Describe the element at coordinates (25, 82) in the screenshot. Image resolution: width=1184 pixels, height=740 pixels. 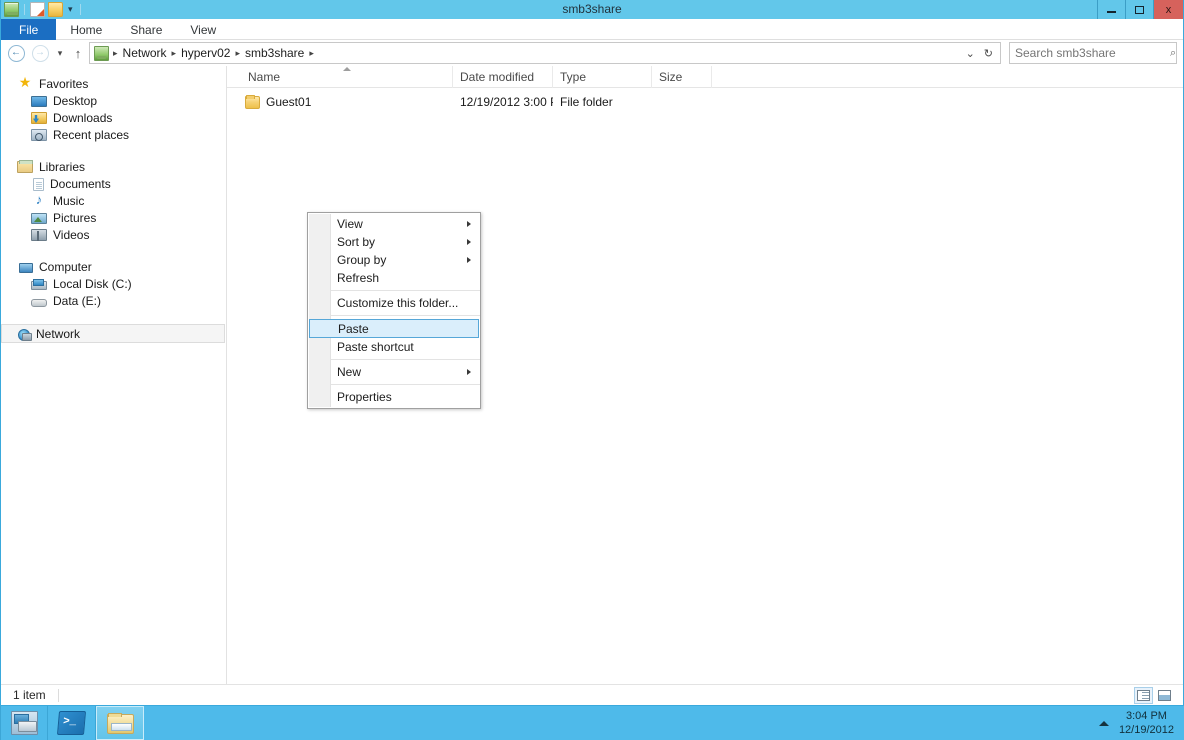
I see `star-icon: ★` at that location.